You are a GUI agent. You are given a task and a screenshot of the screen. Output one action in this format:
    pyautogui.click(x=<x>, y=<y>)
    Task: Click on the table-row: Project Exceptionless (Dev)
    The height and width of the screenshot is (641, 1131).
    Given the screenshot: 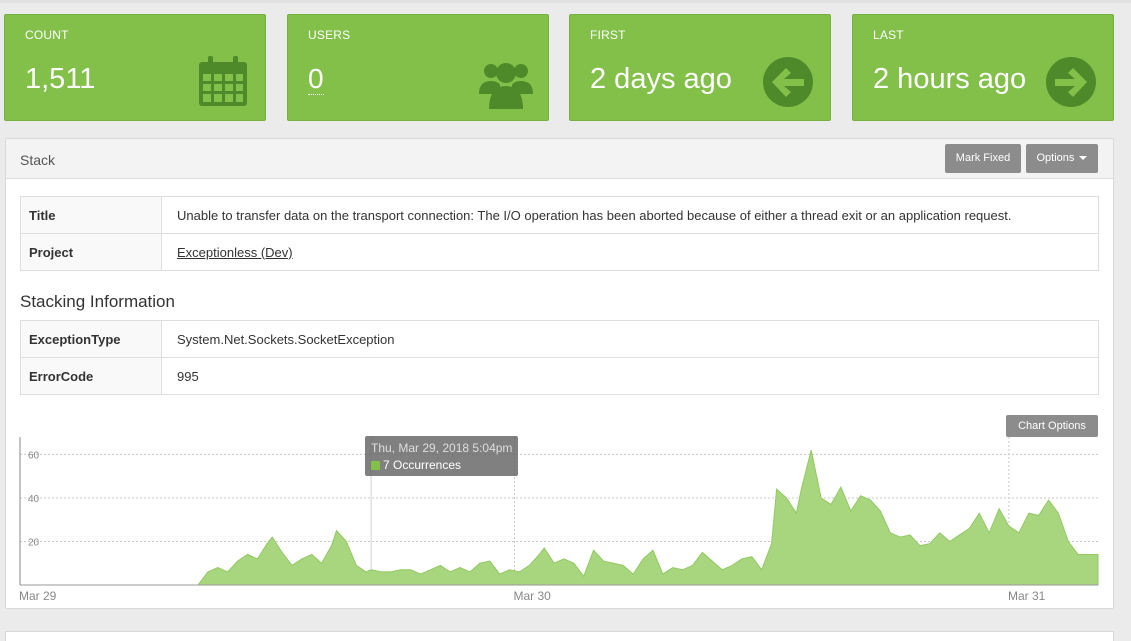 What is the action you would take?
    pyautogui.click(x=559, y=252)
    